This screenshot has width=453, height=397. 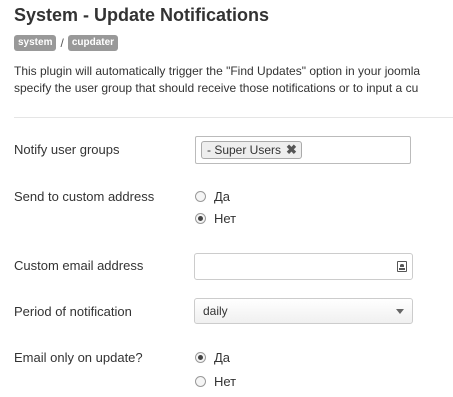 I want to click on custom-email-label: Custom email address, so click(x=79, y=265).